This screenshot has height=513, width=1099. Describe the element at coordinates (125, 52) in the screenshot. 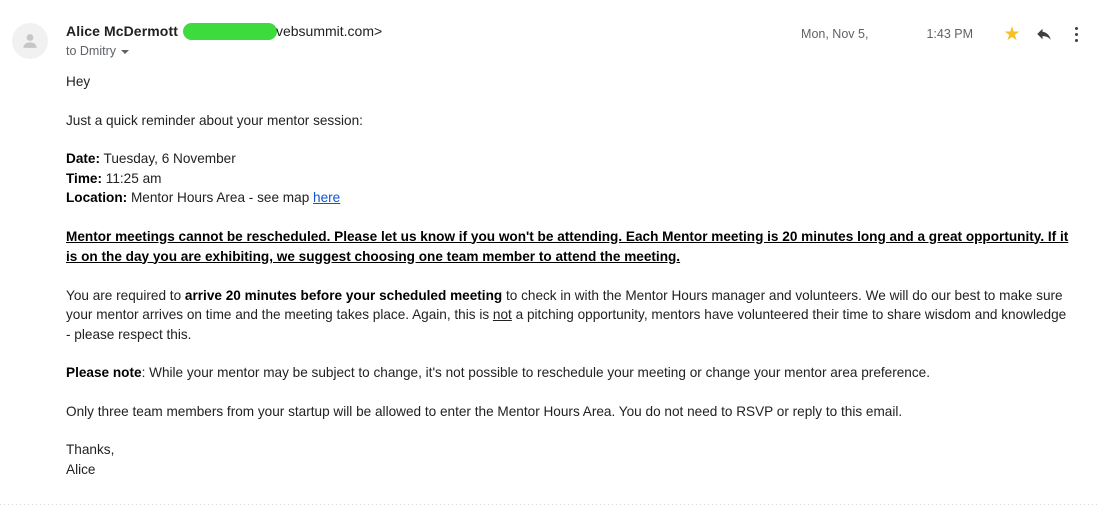

I see `chevron-down-icon` at that location.